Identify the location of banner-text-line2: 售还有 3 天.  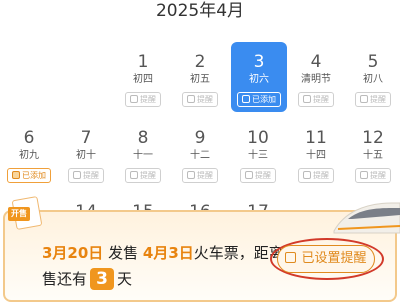
(87, 279).